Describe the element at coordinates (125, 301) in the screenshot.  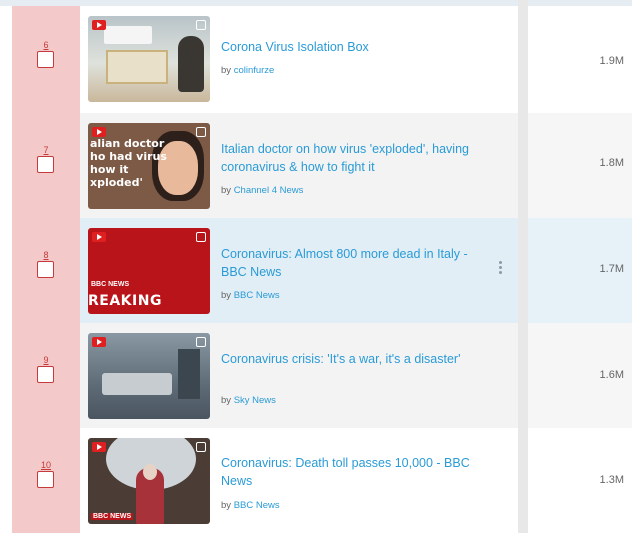
I see `thumbnail-caption: REAKING` at that location.